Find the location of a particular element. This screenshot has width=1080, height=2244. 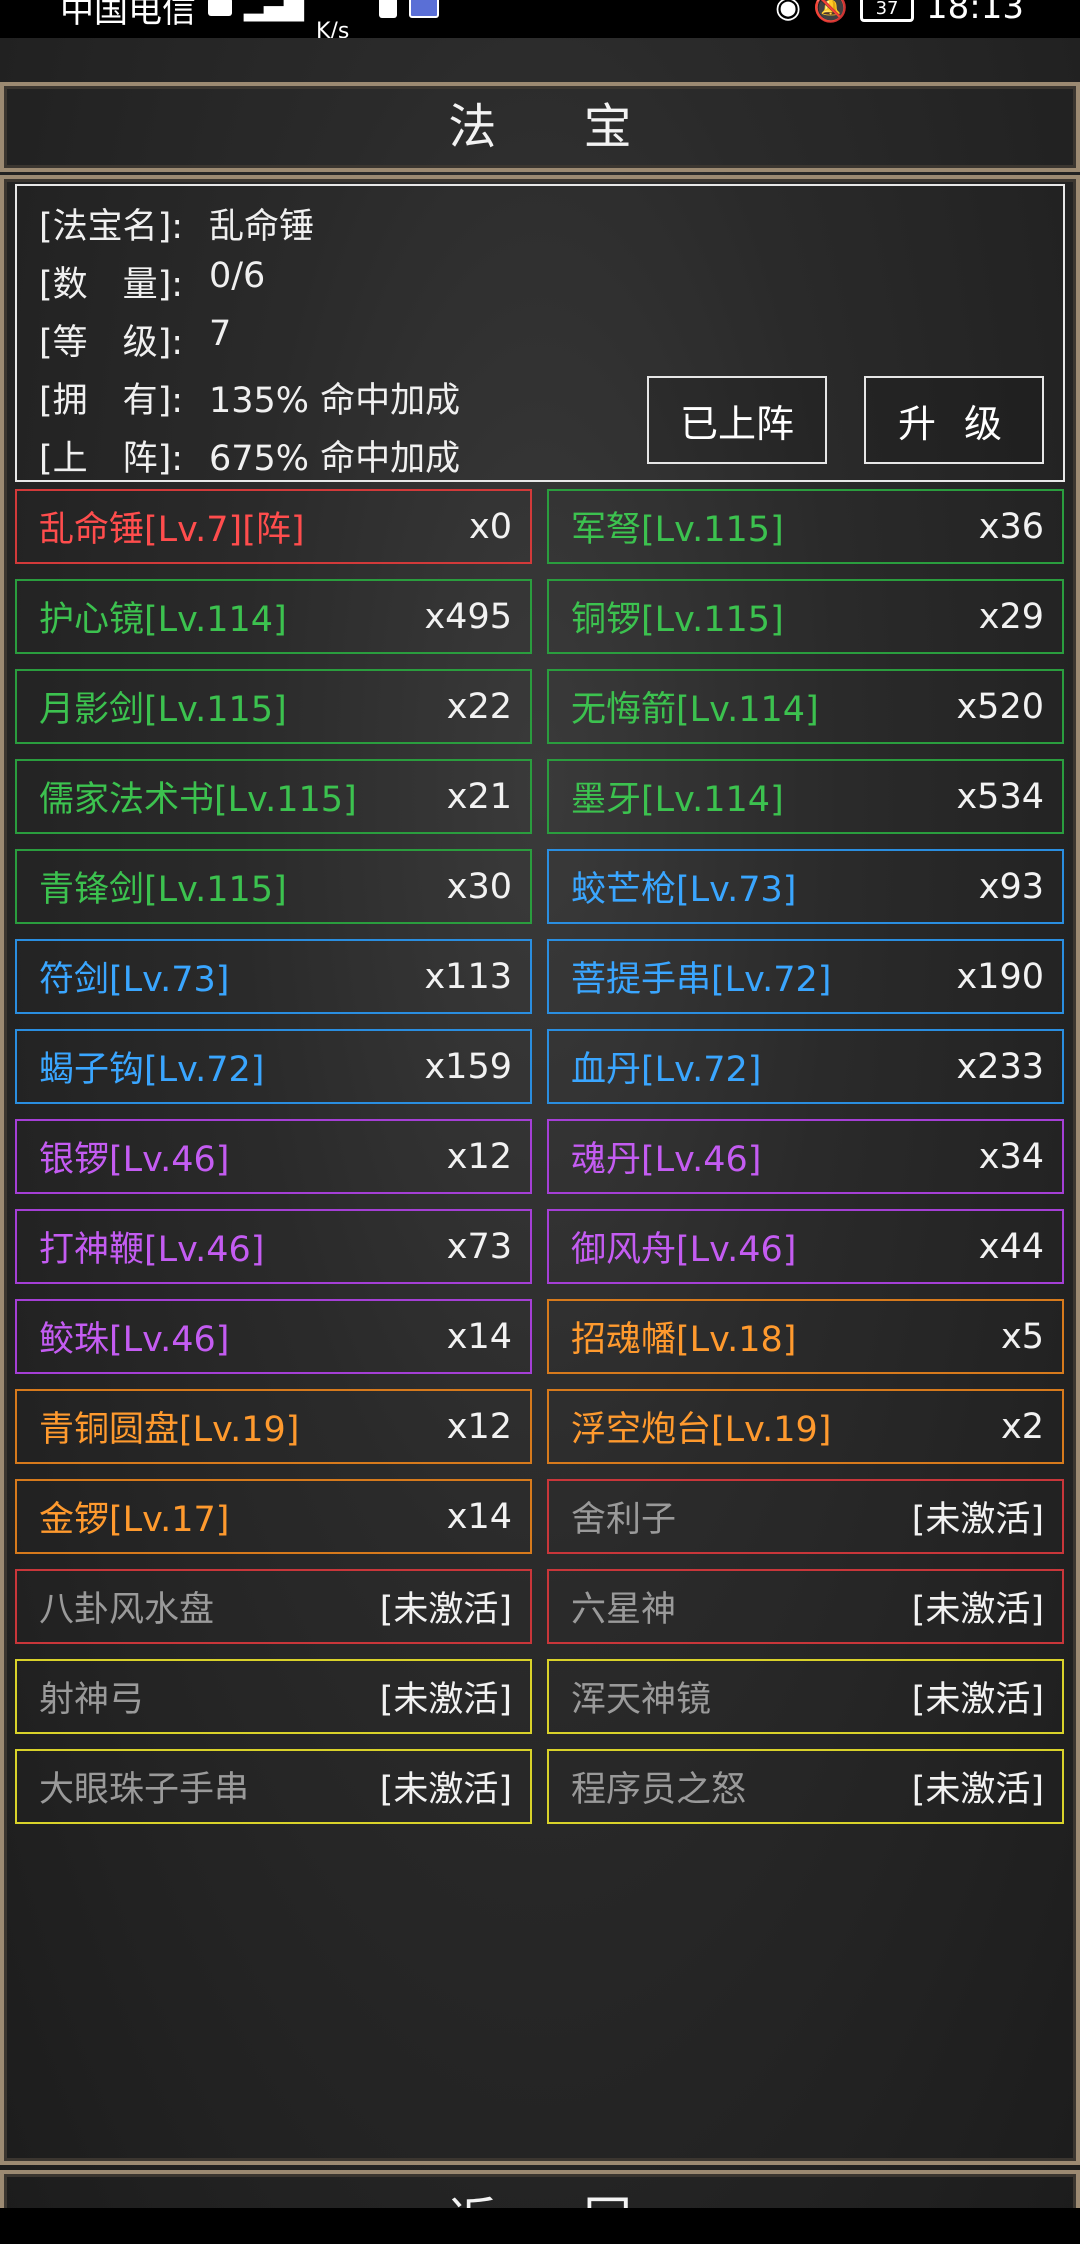

treasure-item: 铜锣[Lv.115] x29 is located at coordinates (805, 616).